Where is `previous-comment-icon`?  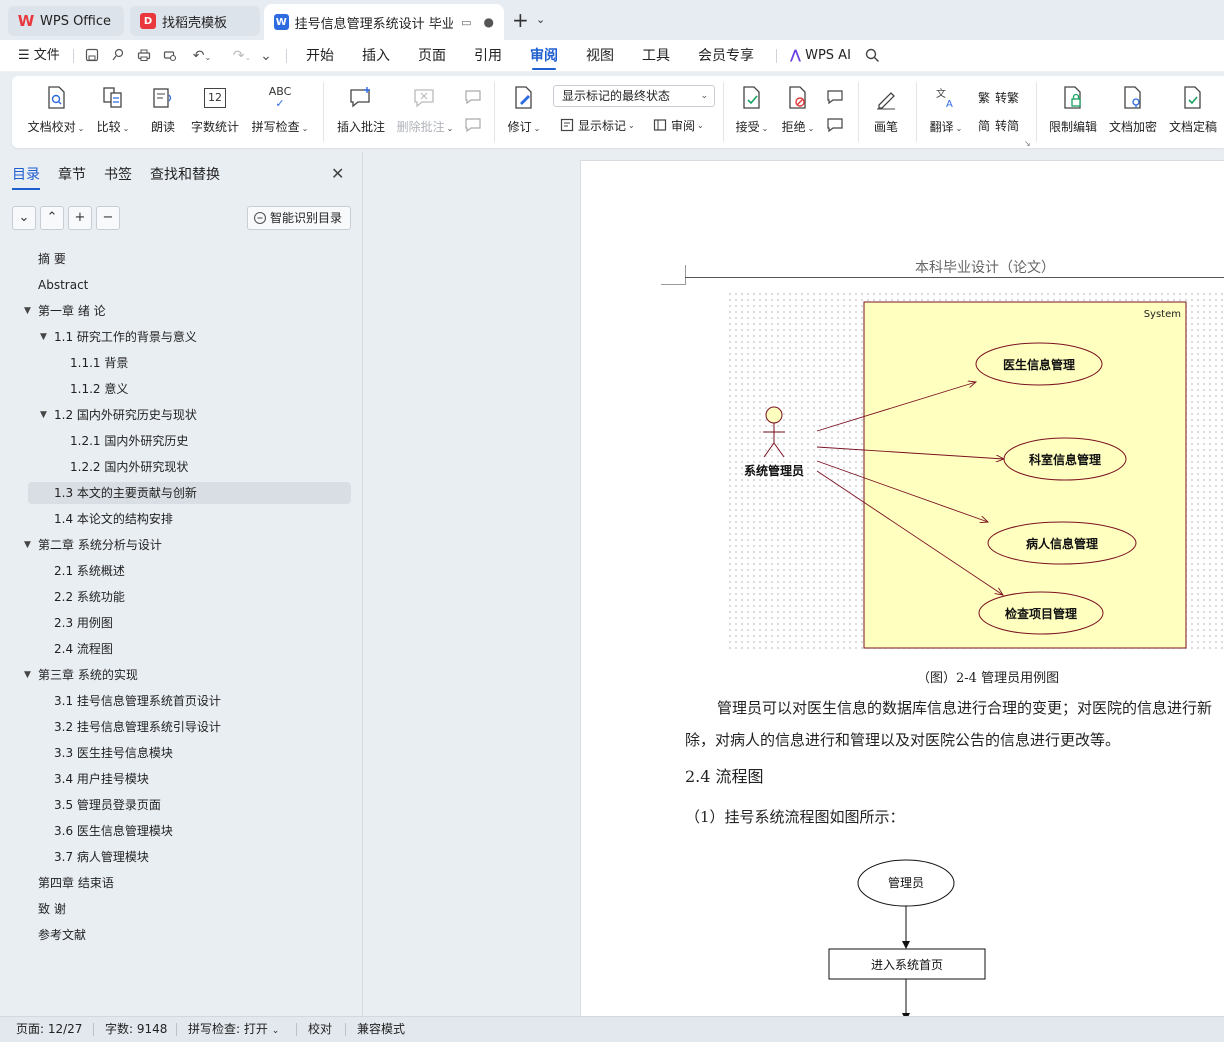
previous-comment-icon is located at coordinates (473, 97).